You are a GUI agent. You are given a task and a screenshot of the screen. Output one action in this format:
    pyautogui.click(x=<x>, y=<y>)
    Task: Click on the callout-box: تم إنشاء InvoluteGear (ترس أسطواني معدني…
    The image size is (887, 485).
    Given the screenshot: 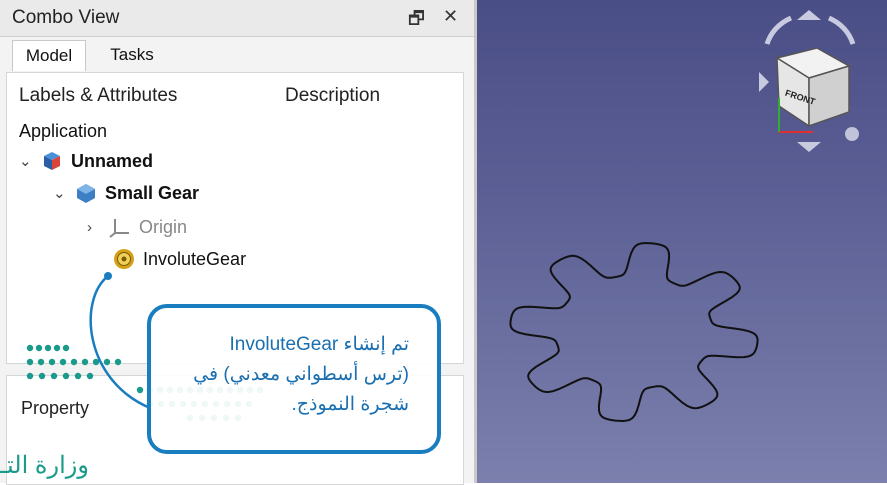 What is the action you would take?
    pyautogui.click(x=294, y=379)
    